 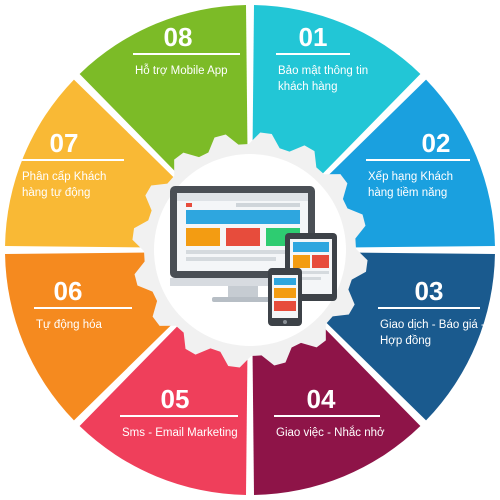 What do you see at coordinates (69, 325) in the screenshot?
I see `segment-06-label: Tự động hóa` at bounding box center [69, 325].